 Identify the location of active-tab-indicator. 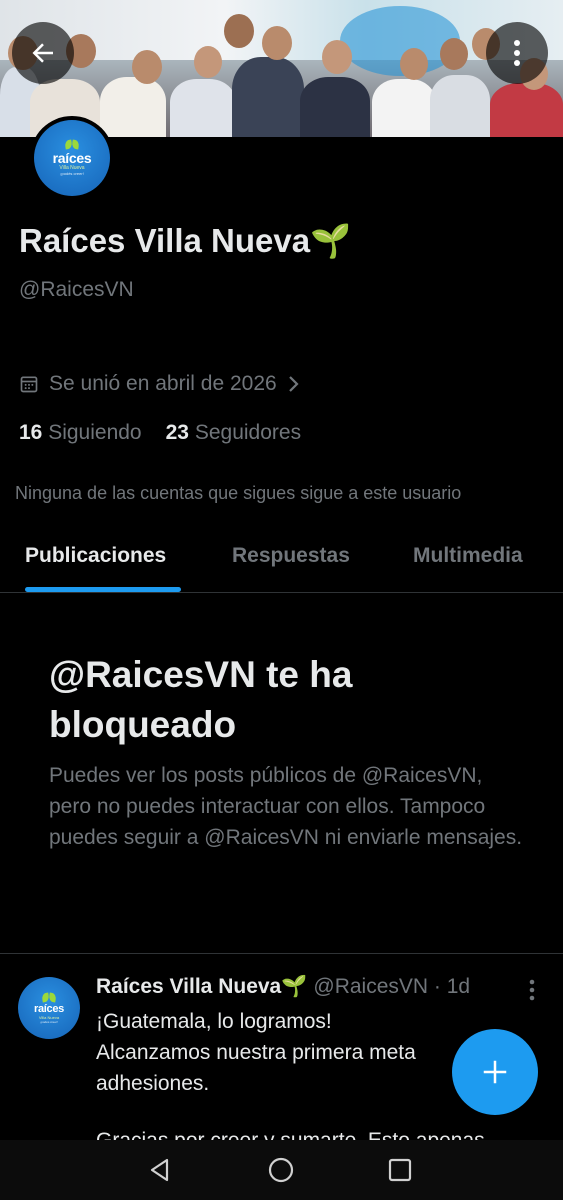
(103, 589).